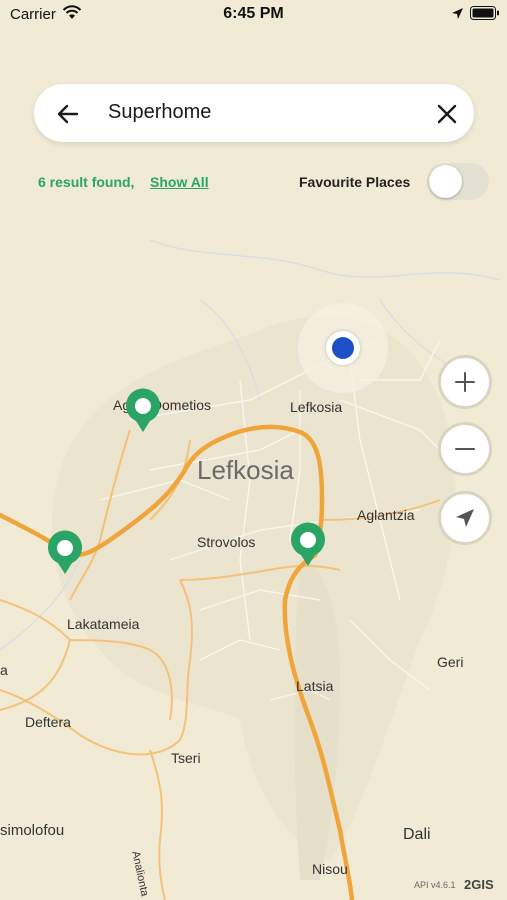 This screenshot has height=900, width=507. I want to click on map-label-psimolofou: simolofou, so click(32, 830).